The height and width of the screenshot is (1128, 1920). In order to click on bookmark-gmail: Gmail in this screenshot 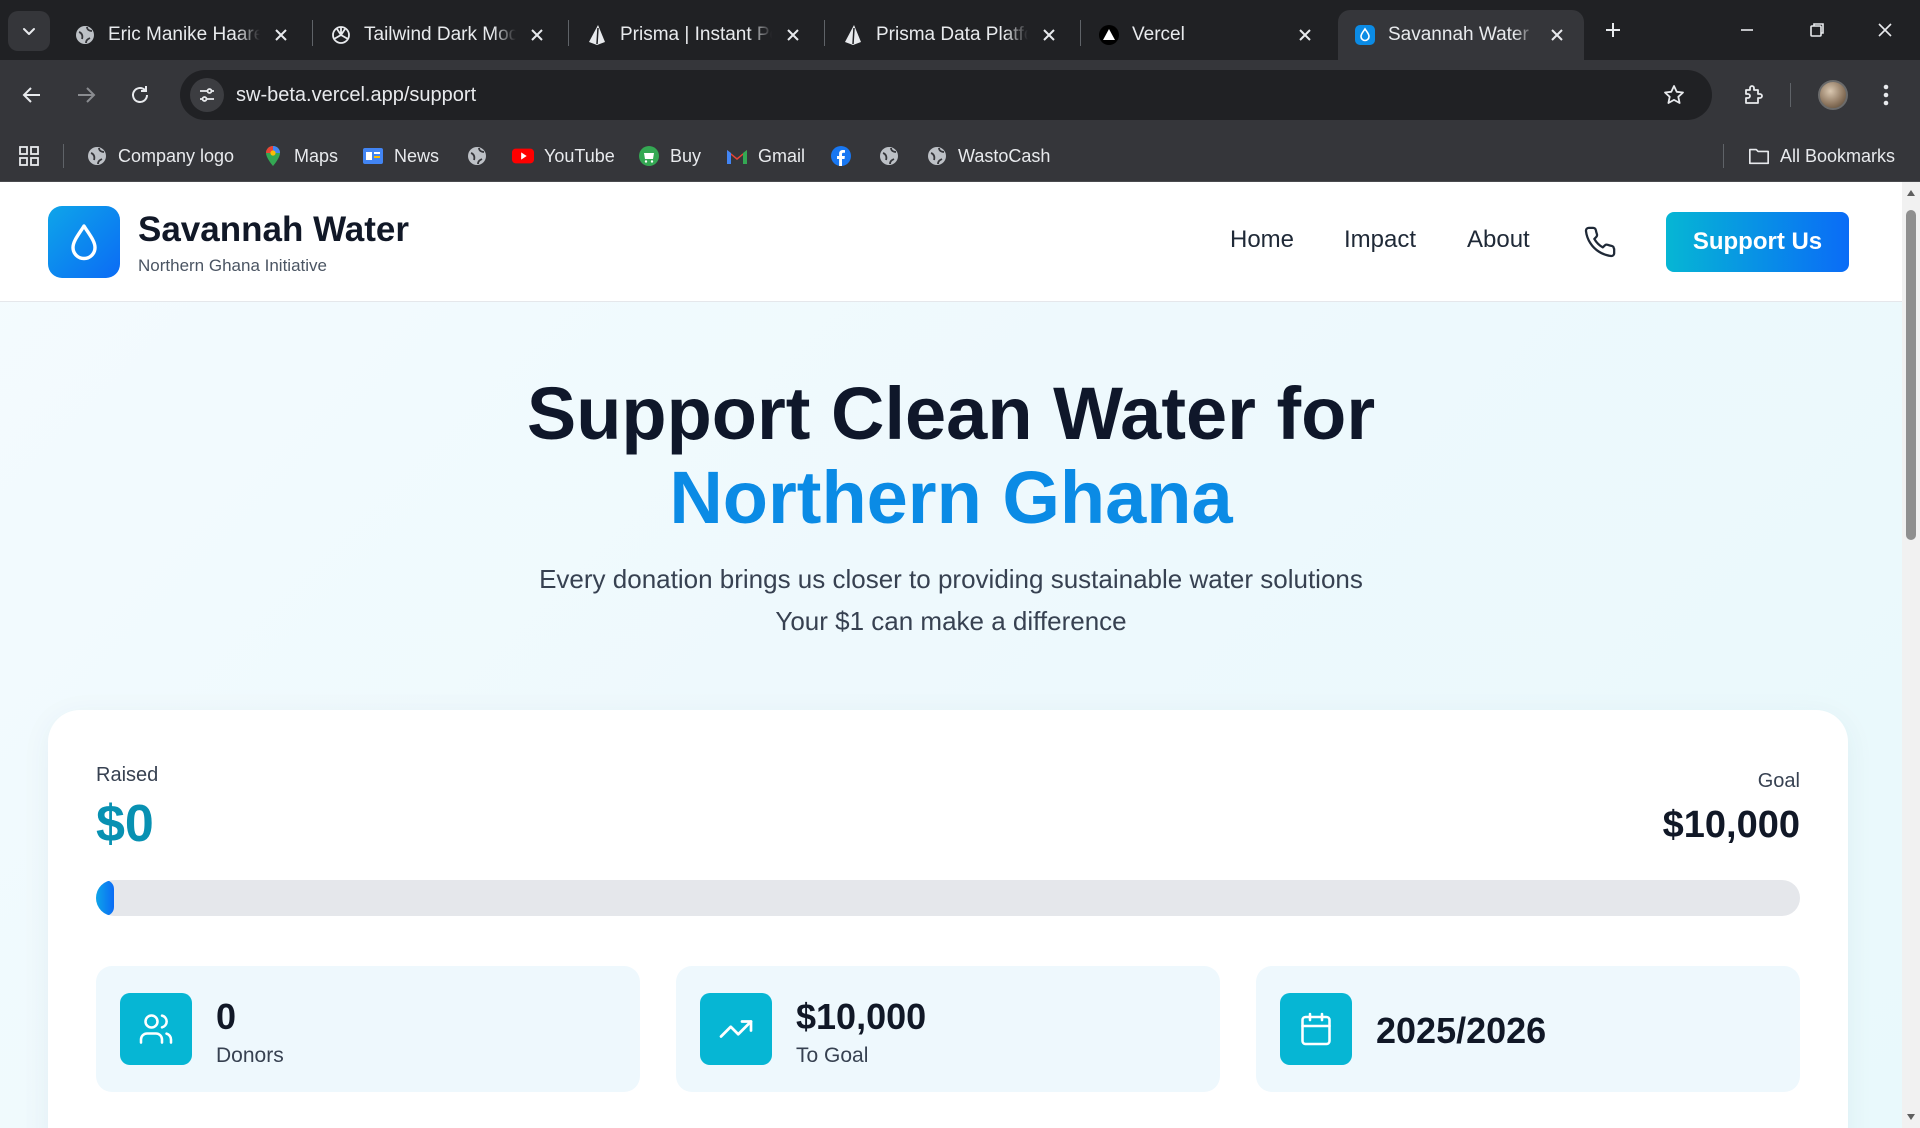, I will do `click(765, 156)`.